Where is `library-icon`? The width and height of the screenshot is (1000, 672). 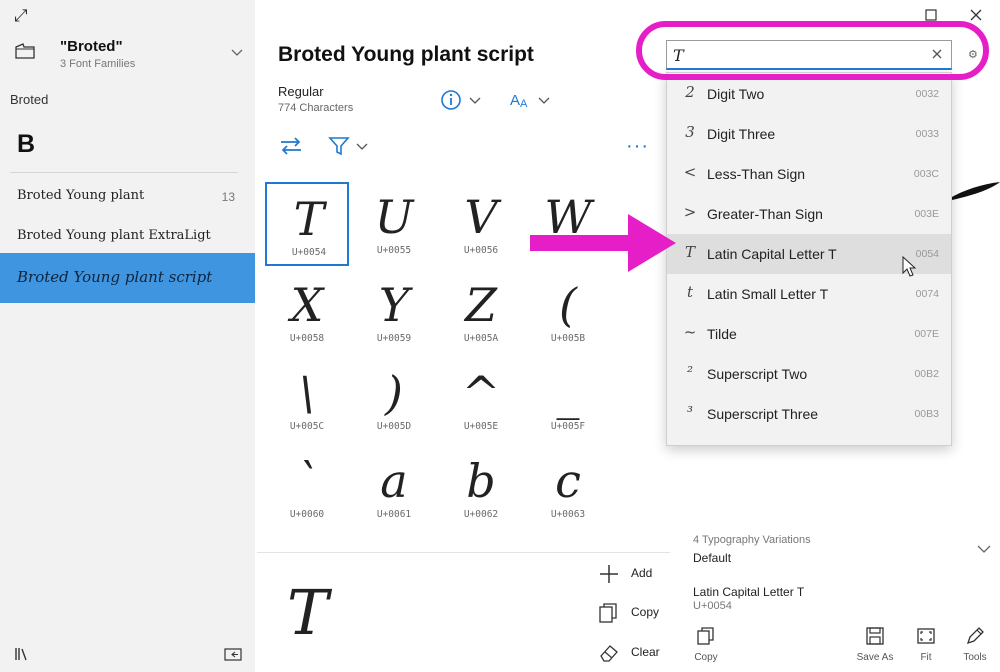
library-icon is located at coordinates (22, 654).